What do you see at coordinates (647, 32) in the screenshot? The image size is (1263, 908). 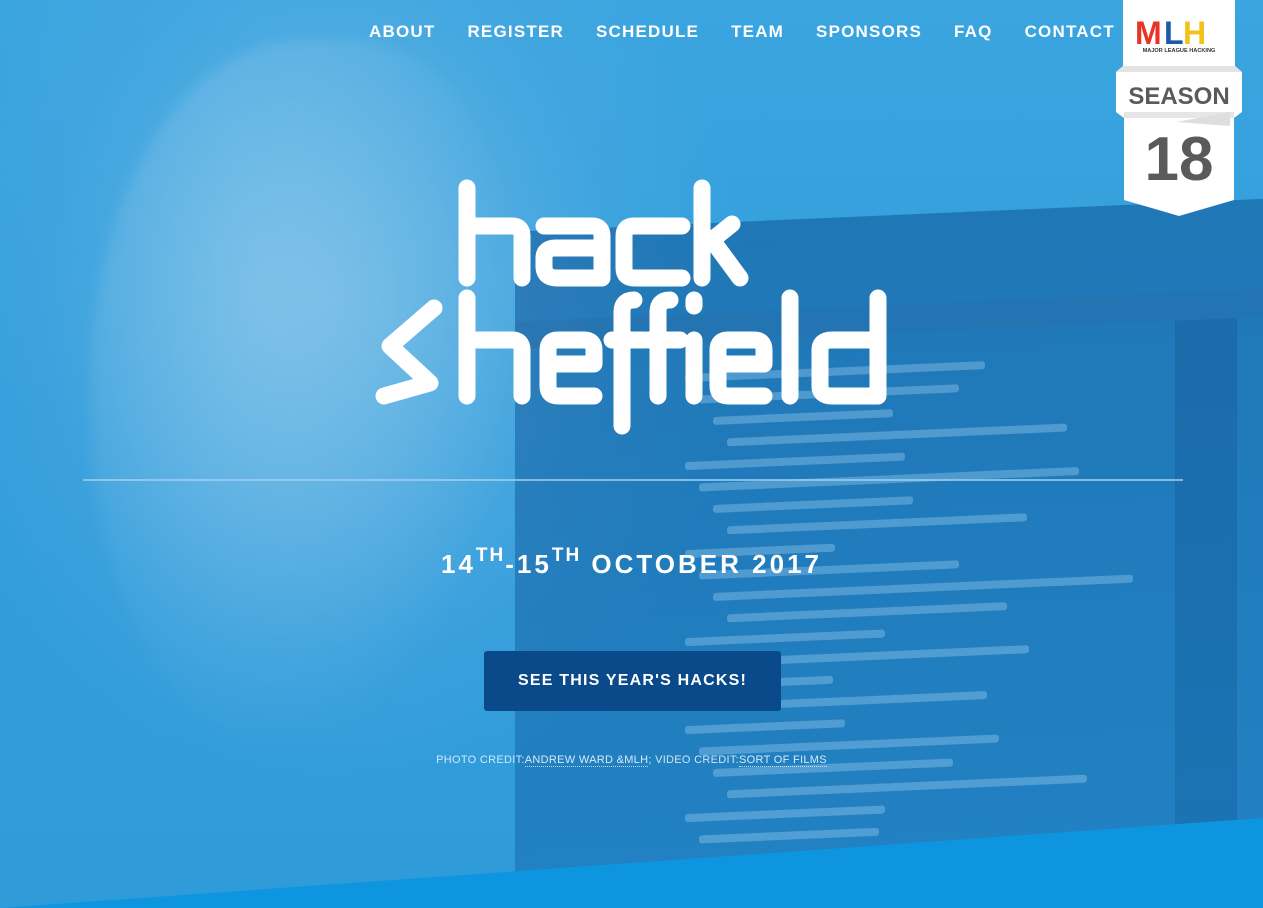 I see `nav-schedule: SCHEDULE` at bounding box center [647, 32].